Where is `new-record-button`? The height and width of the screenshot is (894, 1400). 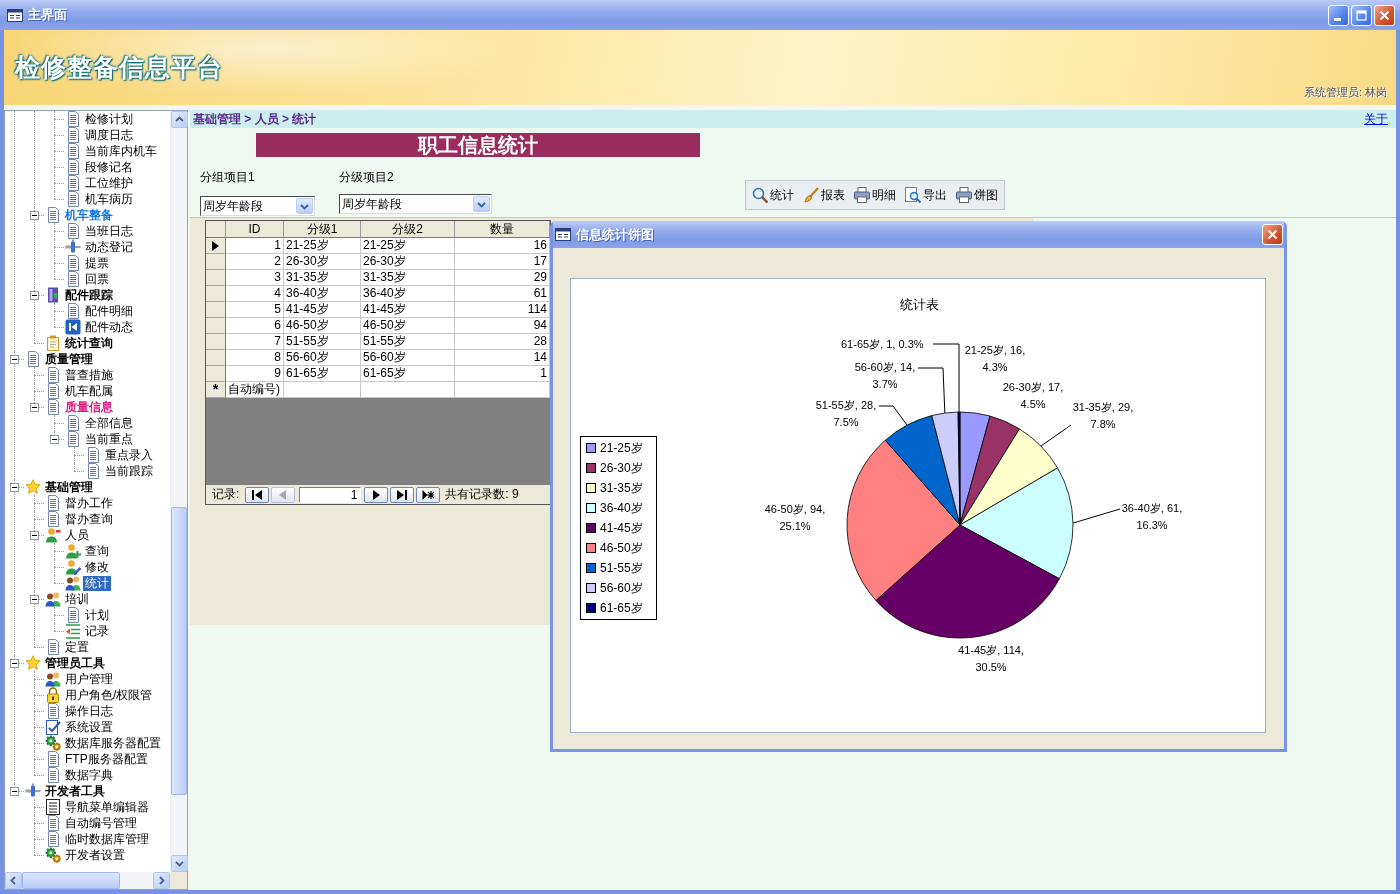 new-record-button is located at coordinates (428, 494).